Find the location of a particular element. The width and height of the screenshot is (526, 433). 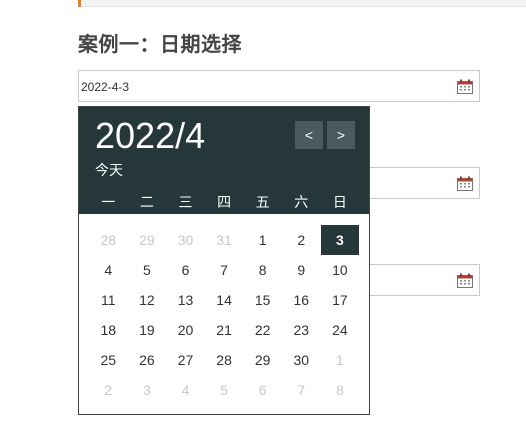

day-cell: 11 is located at coordinates (108, 300).